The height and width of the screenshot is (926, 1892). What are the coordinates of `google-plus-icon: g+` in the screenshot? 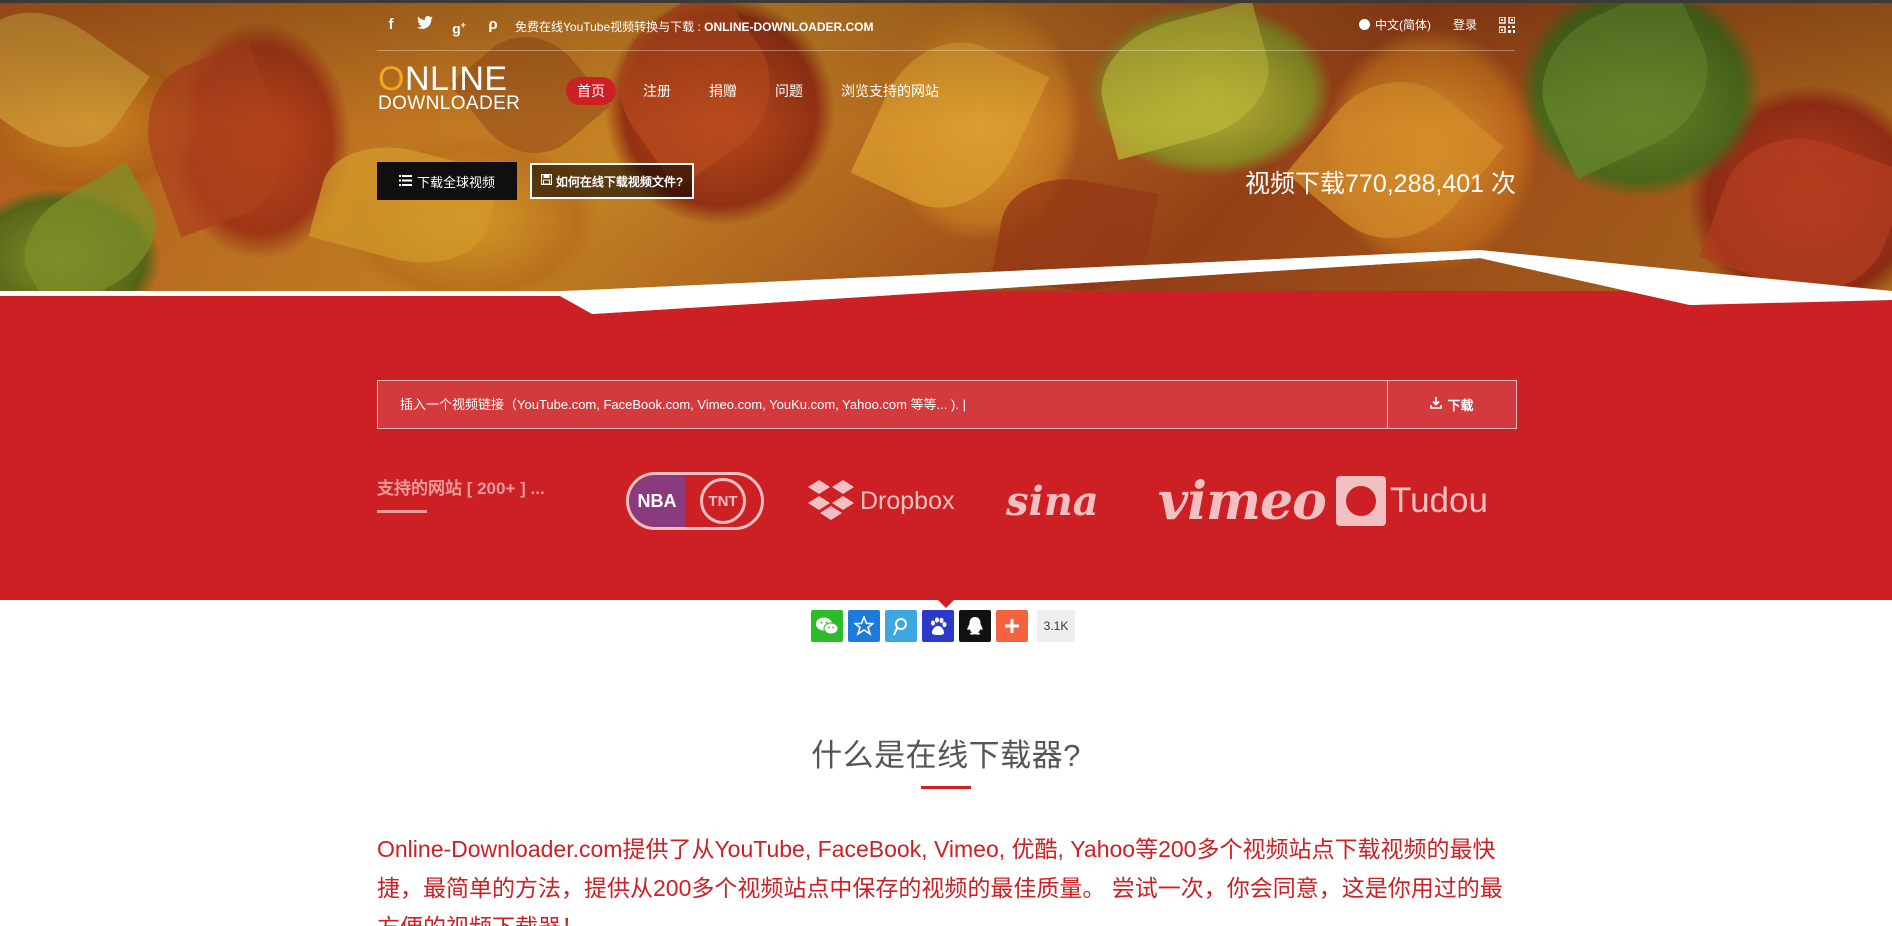 It's located at (459, 26).